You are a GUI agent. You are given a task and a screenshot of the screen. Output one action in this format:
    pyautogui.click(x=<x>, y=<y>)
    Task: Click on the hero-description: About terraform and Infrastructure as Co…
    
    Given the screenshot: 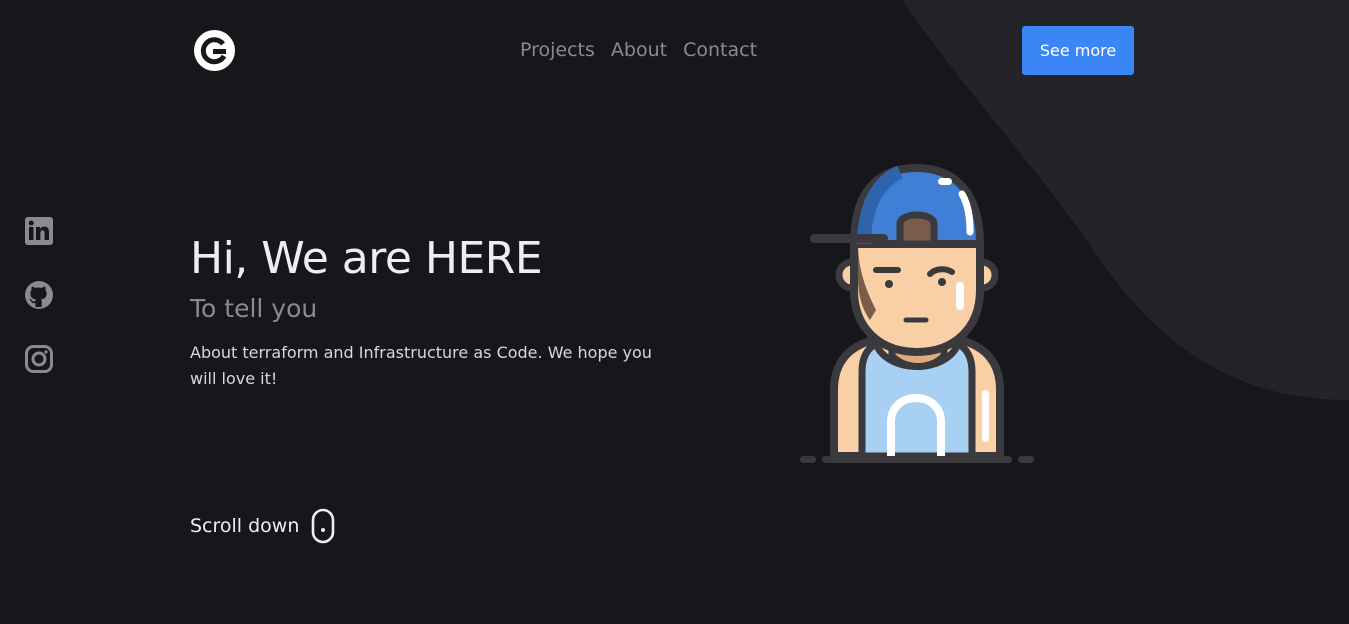 What is the action you would take?
    pyautogui.click(x=421, y=365)
    